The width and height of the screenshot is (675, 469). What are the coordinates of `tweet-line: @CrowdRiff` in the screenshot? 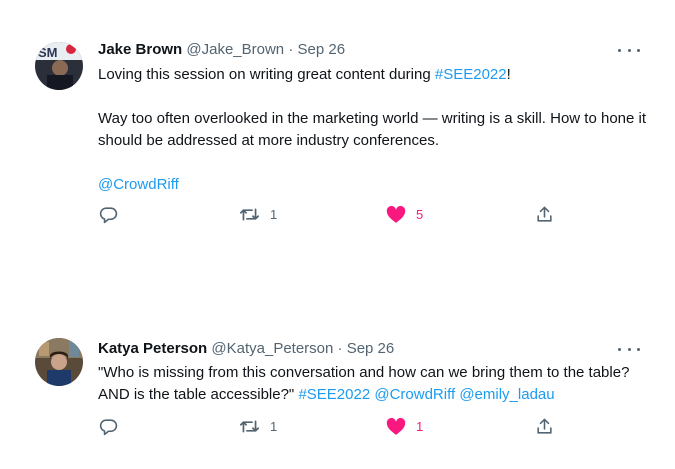 It's located at (378, 185).